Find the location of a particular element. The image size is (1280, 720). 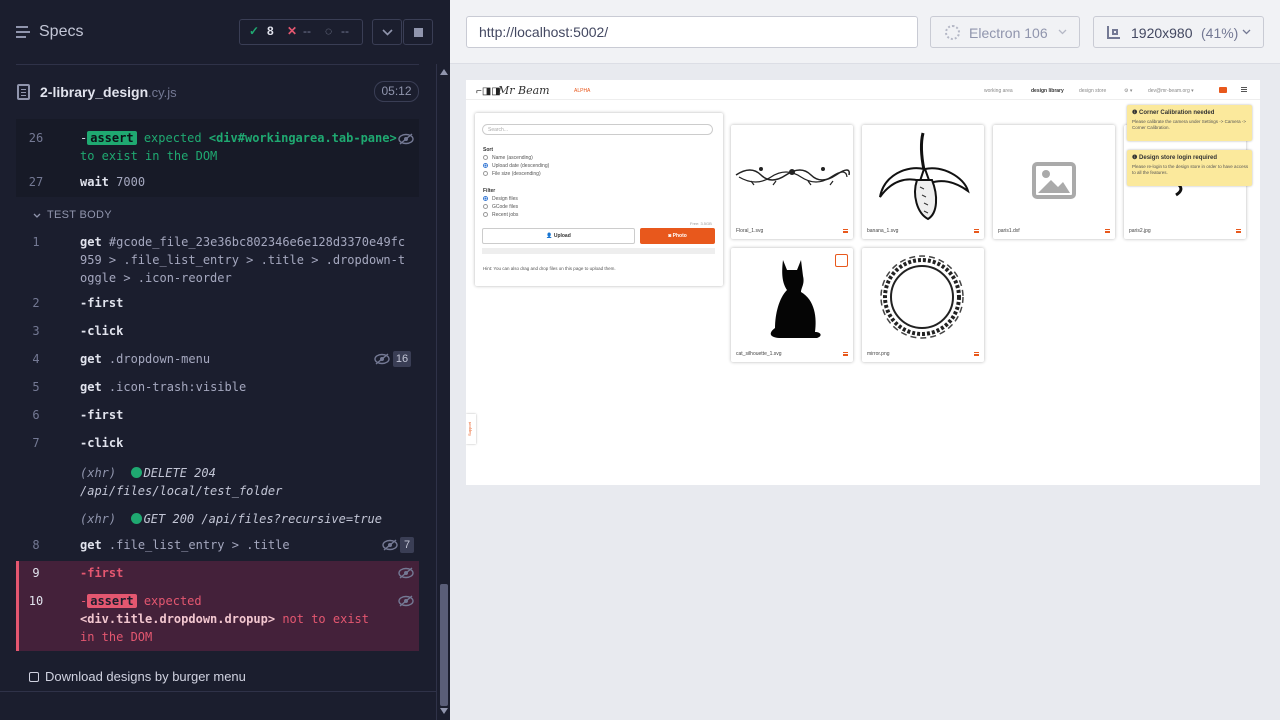

test-item: Download designs by burger menu is located at coordinates (218, 676).